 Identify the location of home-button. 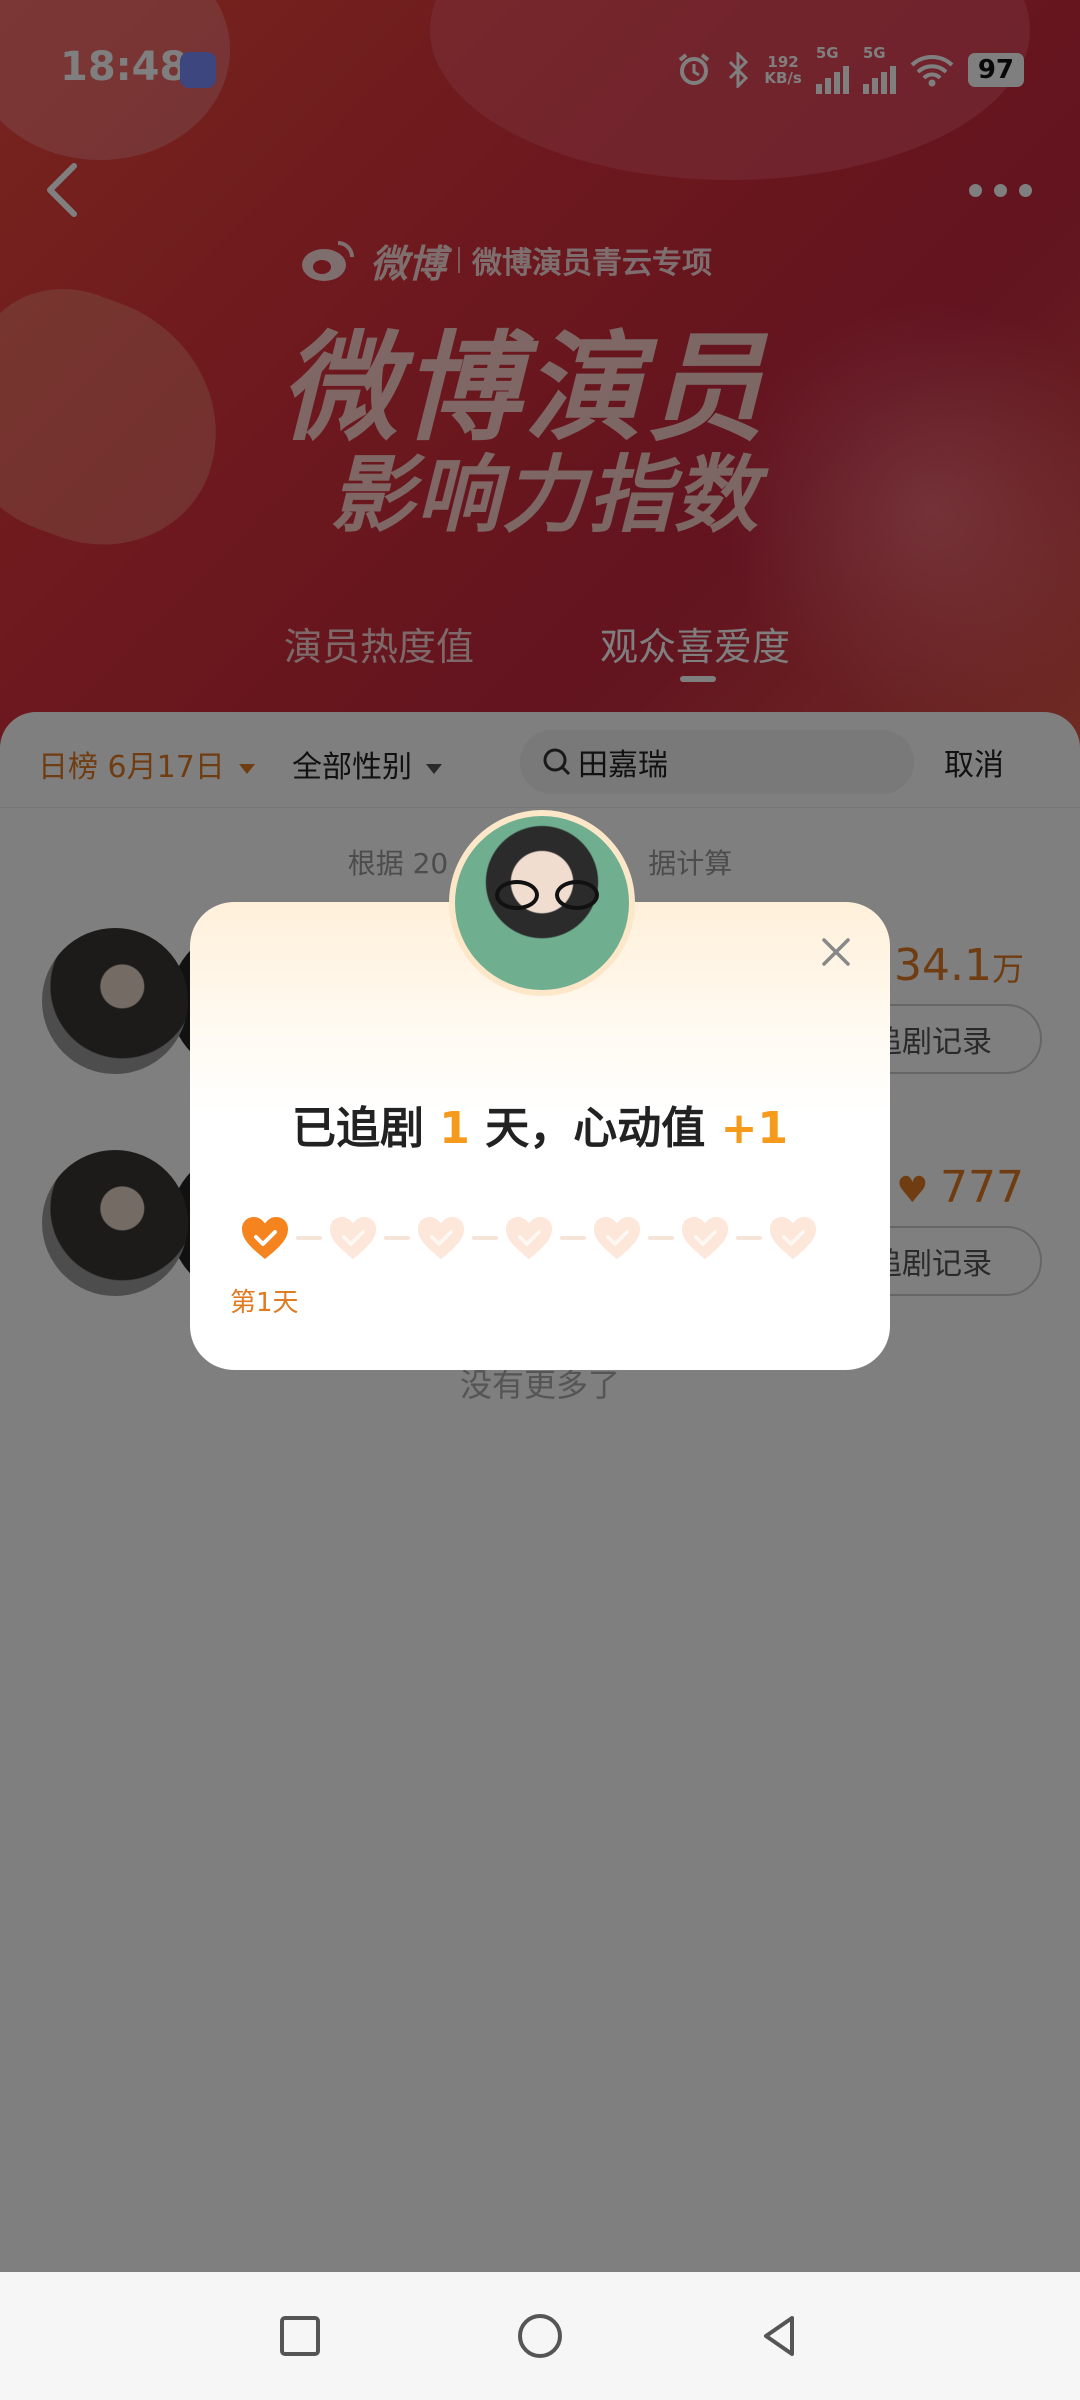
(540, 2336).